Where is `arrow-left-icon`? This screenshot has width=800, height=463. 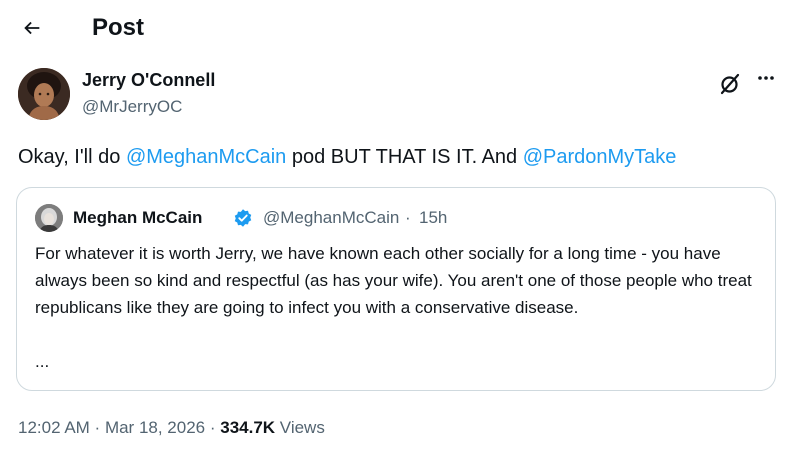
arrow-left-icon is located at coordinates (32, 28).